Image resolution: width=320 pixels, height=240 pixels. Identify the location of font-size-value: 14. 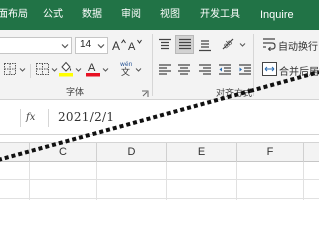
(86, 44).